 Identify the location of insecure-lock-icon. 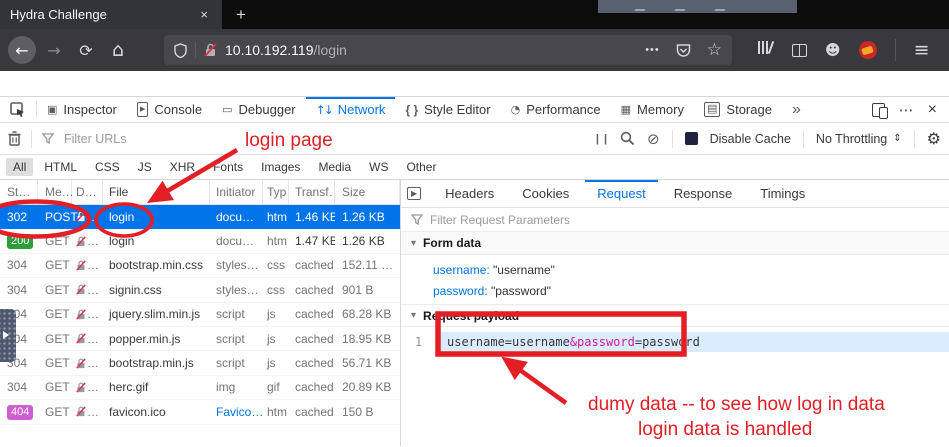
(210, 50).